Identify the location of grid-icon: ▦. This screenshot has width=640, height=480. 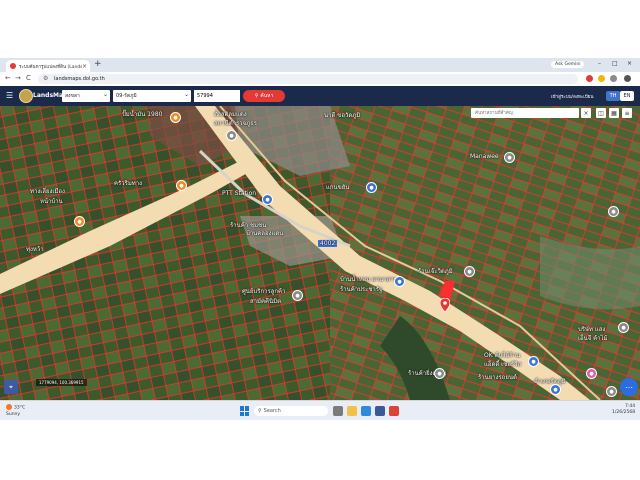
(614, 113).